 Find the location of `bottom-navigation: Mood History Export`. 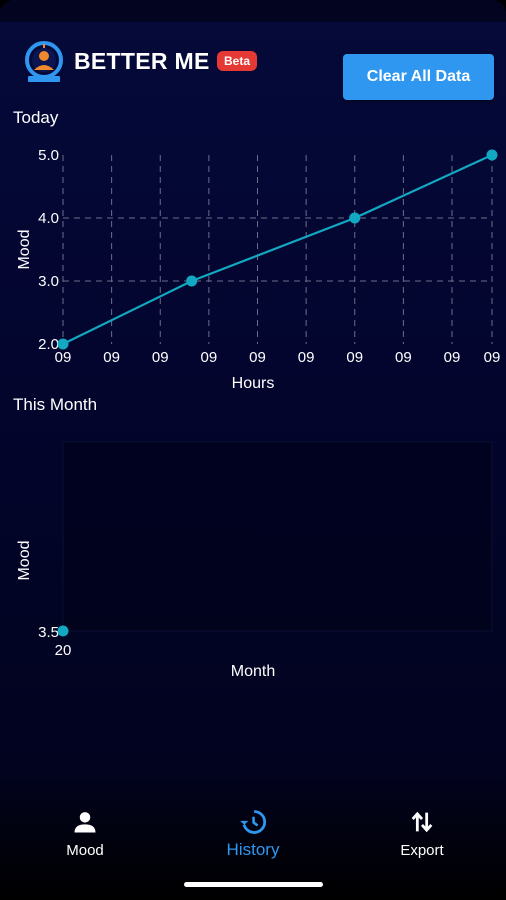

bottom-navigation: Mood History Export is located at coordinates (253, 830).